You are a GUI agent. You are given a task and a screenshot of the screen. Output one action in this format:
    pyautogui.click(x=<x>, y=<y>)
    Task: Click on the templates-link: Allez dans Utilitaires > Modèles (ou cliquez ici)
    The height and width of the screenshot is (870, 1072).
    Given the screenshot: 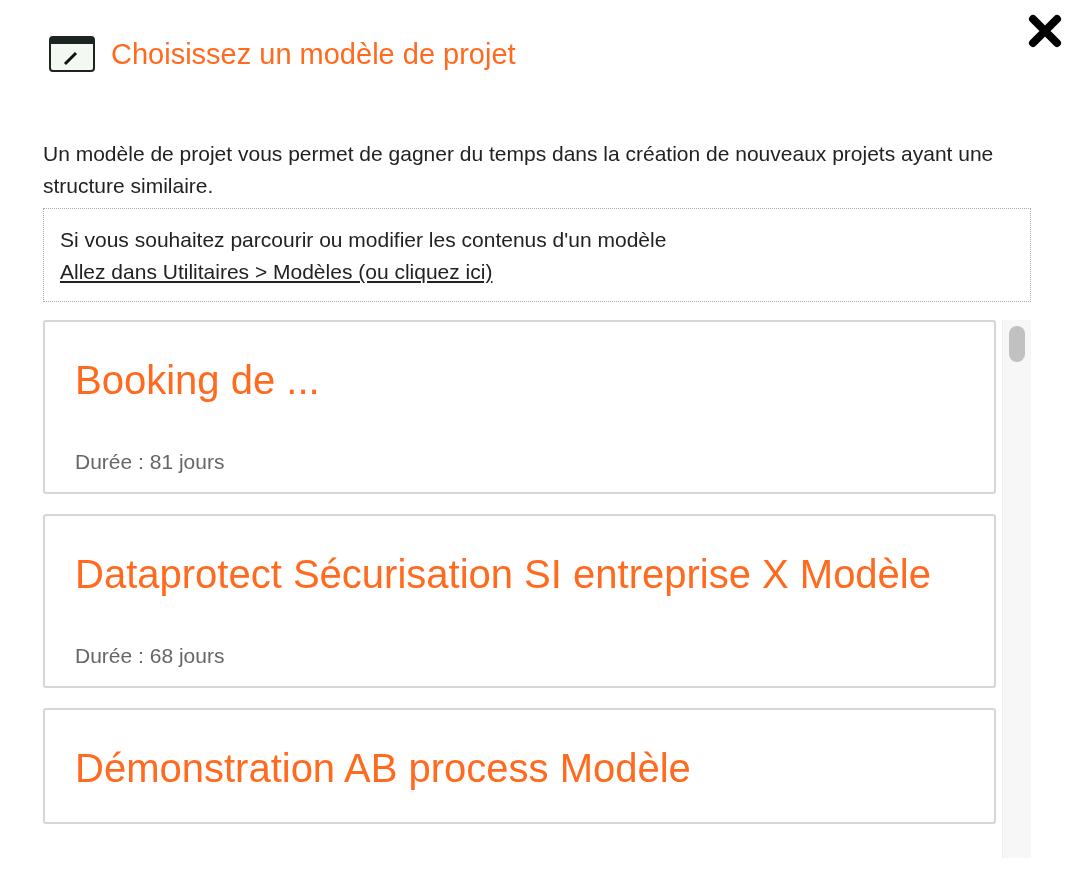 What is the action you would take?
    pyautogui.click(x=276, y=271)
    